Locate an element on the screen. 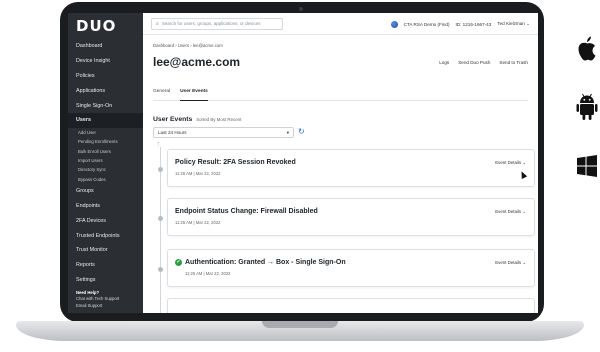 The width and height of the screenshot is (600, 352). tab-bar: General User Events is located at coordinates (340, 94).